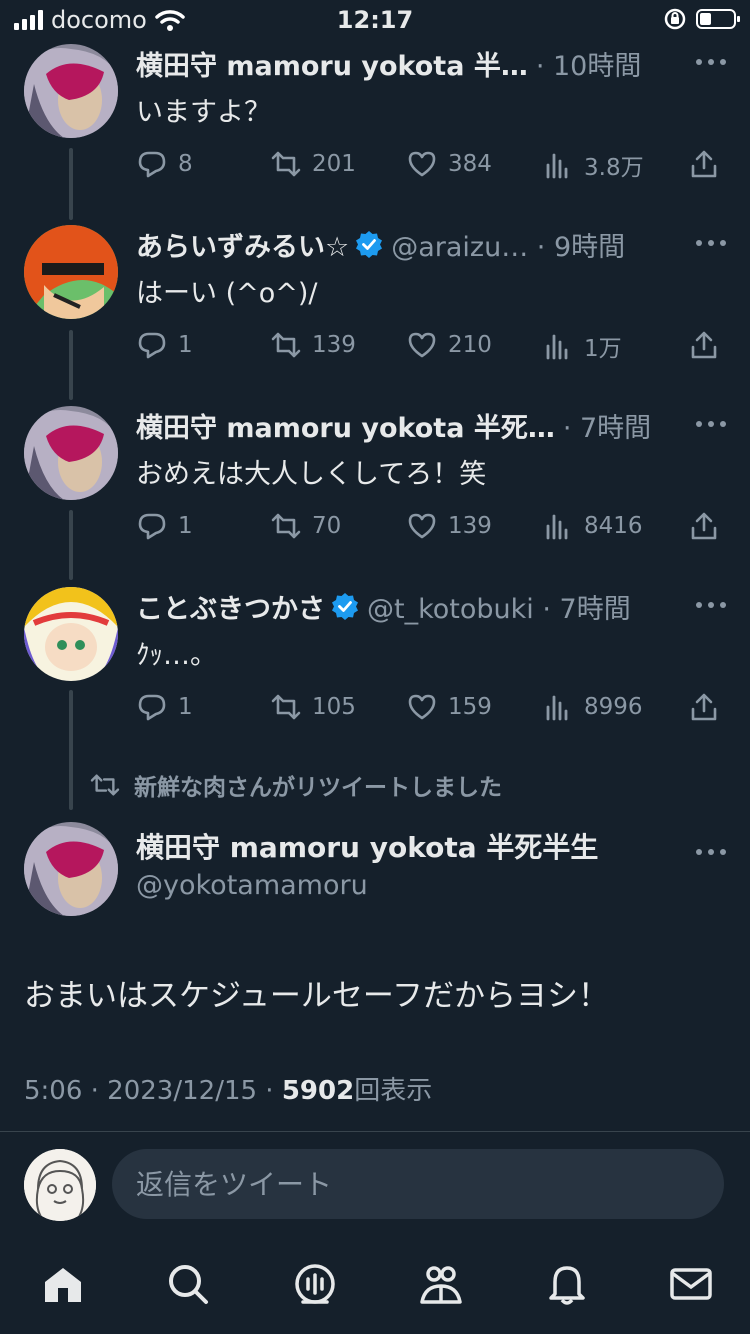 This screenshot has width=750, height=1334. What do you see at coordinates (149, 1091) in the screenshot?
I see `tweet-timestamp: 5:06 · 2023/12/15 ·` at bounding box center [149, 1091].